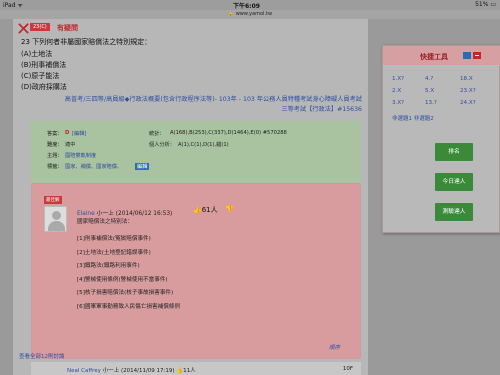  Describe the element at coordinates (334, 347) in the screenshot. I see `comment-more-link: 順序` at that location.